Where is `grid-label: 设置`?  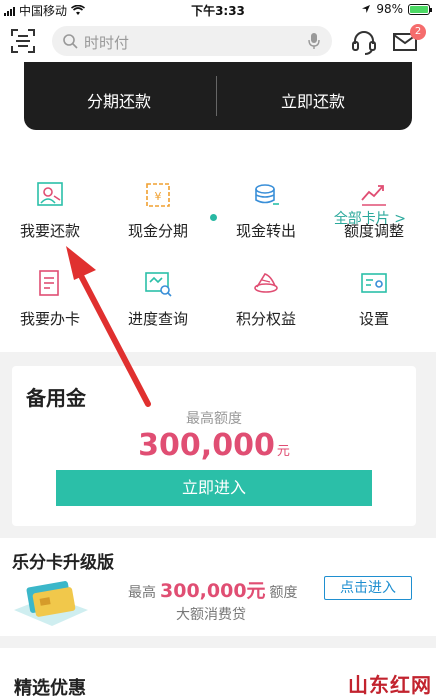 grid-label: 设置 is located at coordinates (373, 319).